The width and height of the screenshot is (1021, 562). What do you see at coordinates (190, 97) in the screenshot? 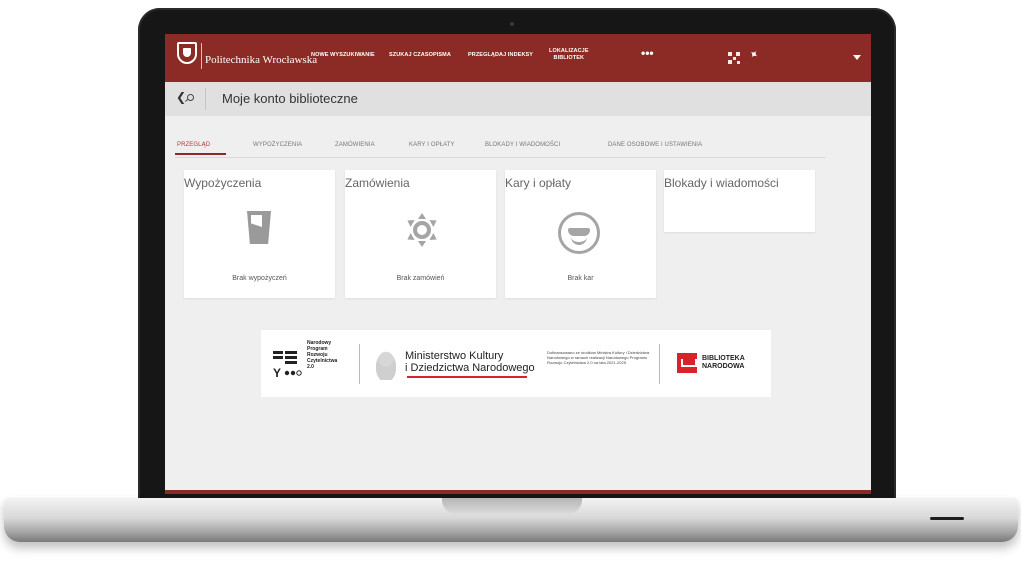
I see `search-icon` at bounding box center [190, 97].